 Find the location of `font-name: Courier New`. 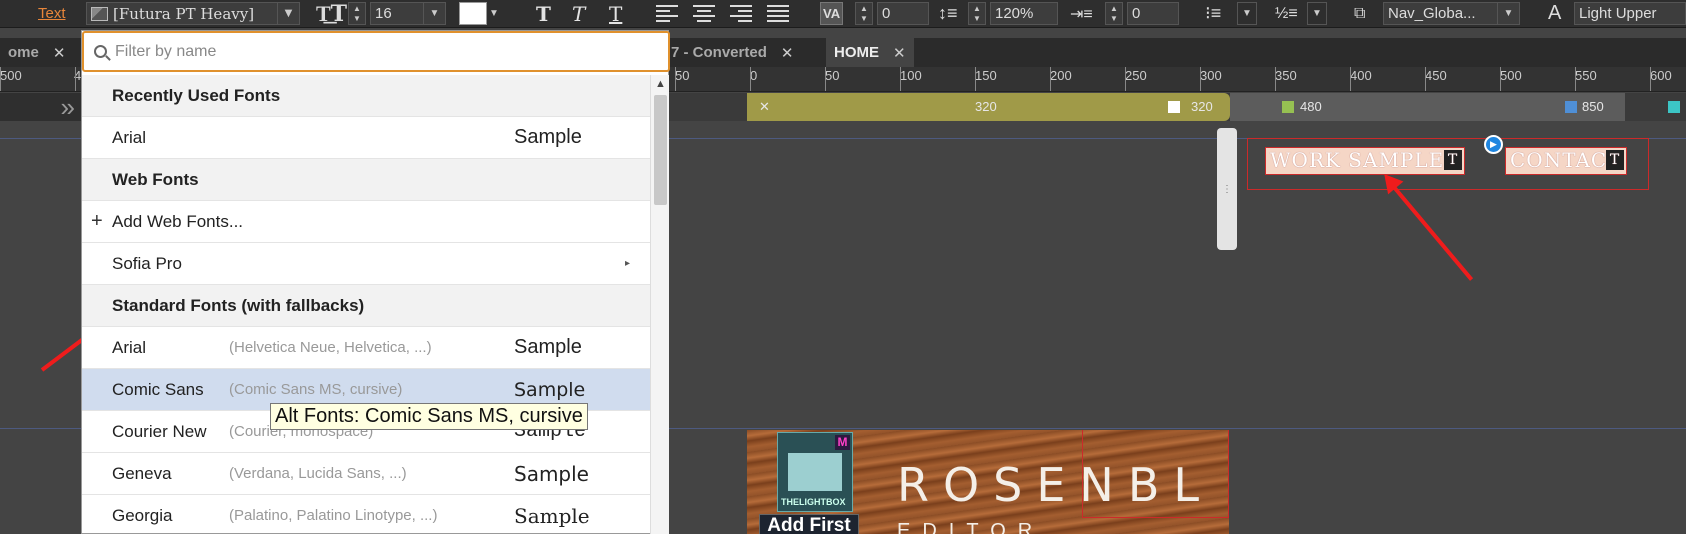

font-name: Courier New is located at coordinates (159, 431).